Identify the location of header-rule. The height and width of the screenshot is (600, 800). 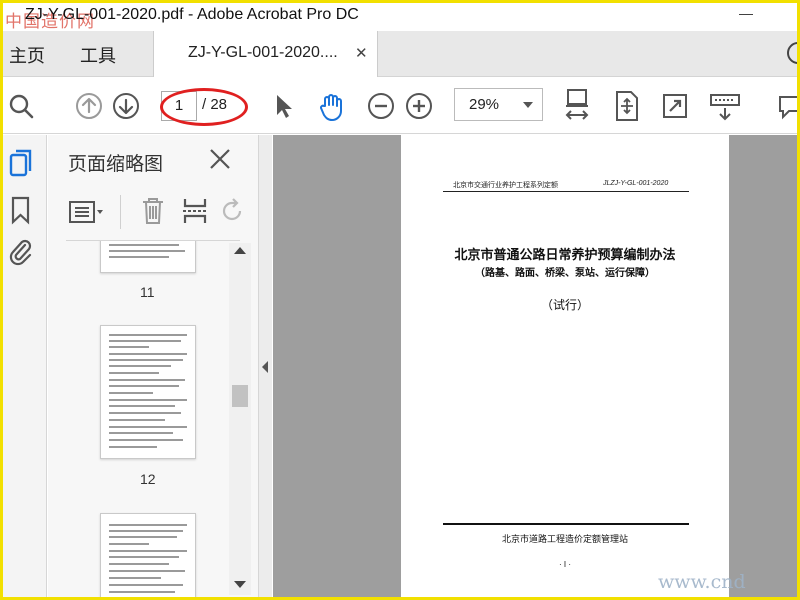
(566, 191).